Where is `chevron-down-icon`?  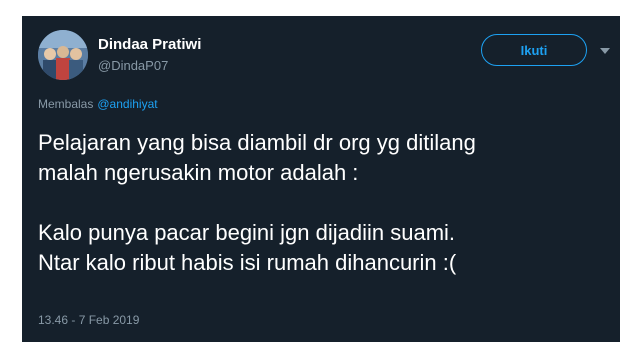 chevron-down-icon is located at coordinates (605, 51).